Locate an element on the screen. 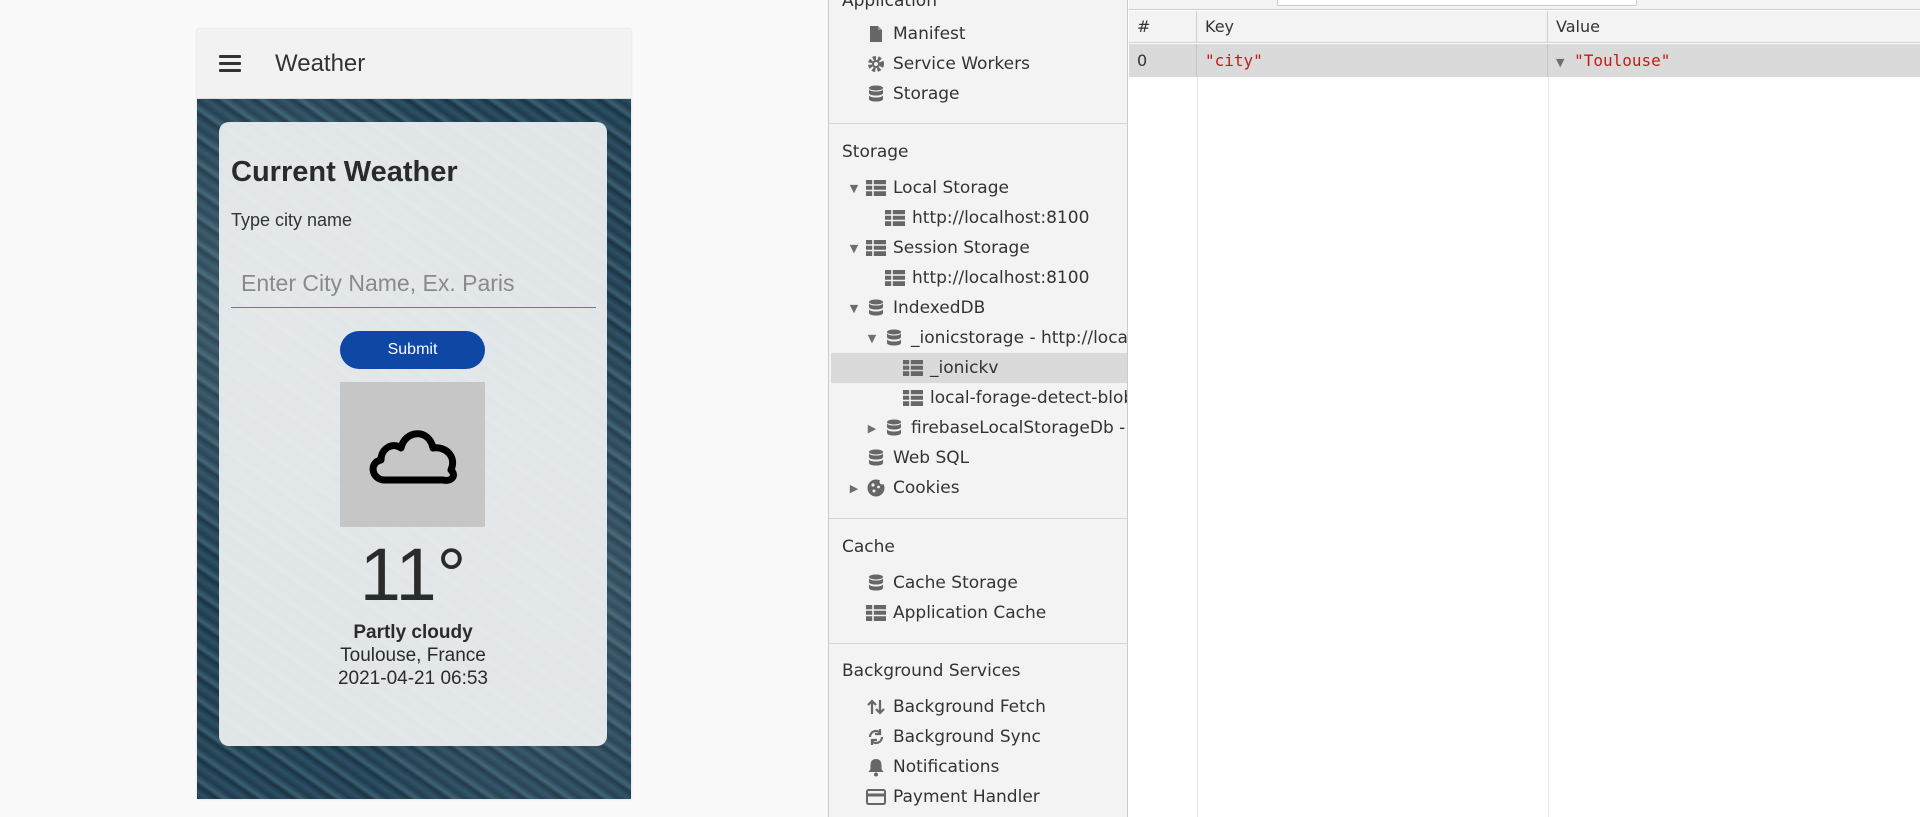 This screenshot has height=817, width=1920. card-title: Current Weather is located at coordinates (344, 172).